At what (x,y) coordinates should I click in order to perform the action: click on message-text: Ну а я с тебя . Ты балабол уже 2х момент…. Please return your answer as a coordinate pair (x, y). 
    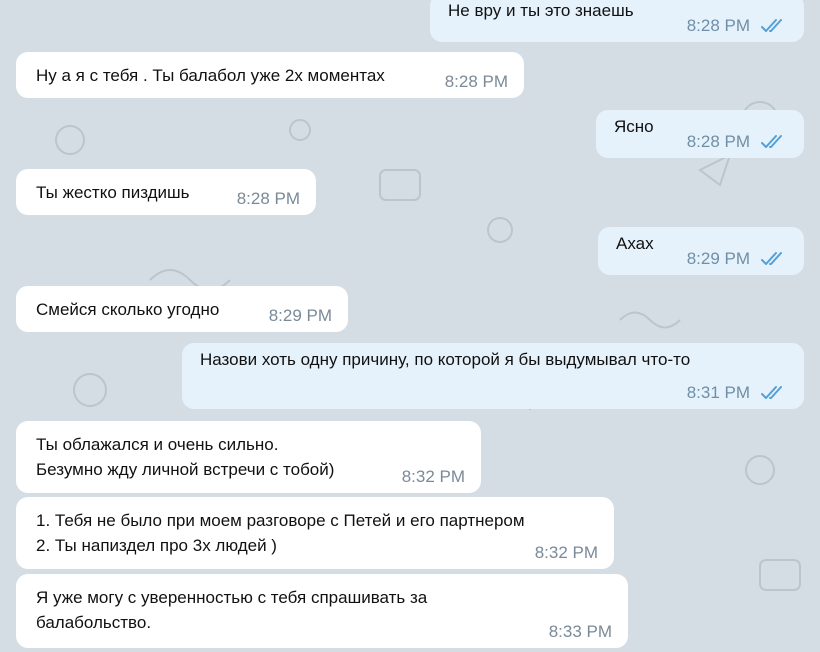
    Looking at the image, I should click on (210, 75).